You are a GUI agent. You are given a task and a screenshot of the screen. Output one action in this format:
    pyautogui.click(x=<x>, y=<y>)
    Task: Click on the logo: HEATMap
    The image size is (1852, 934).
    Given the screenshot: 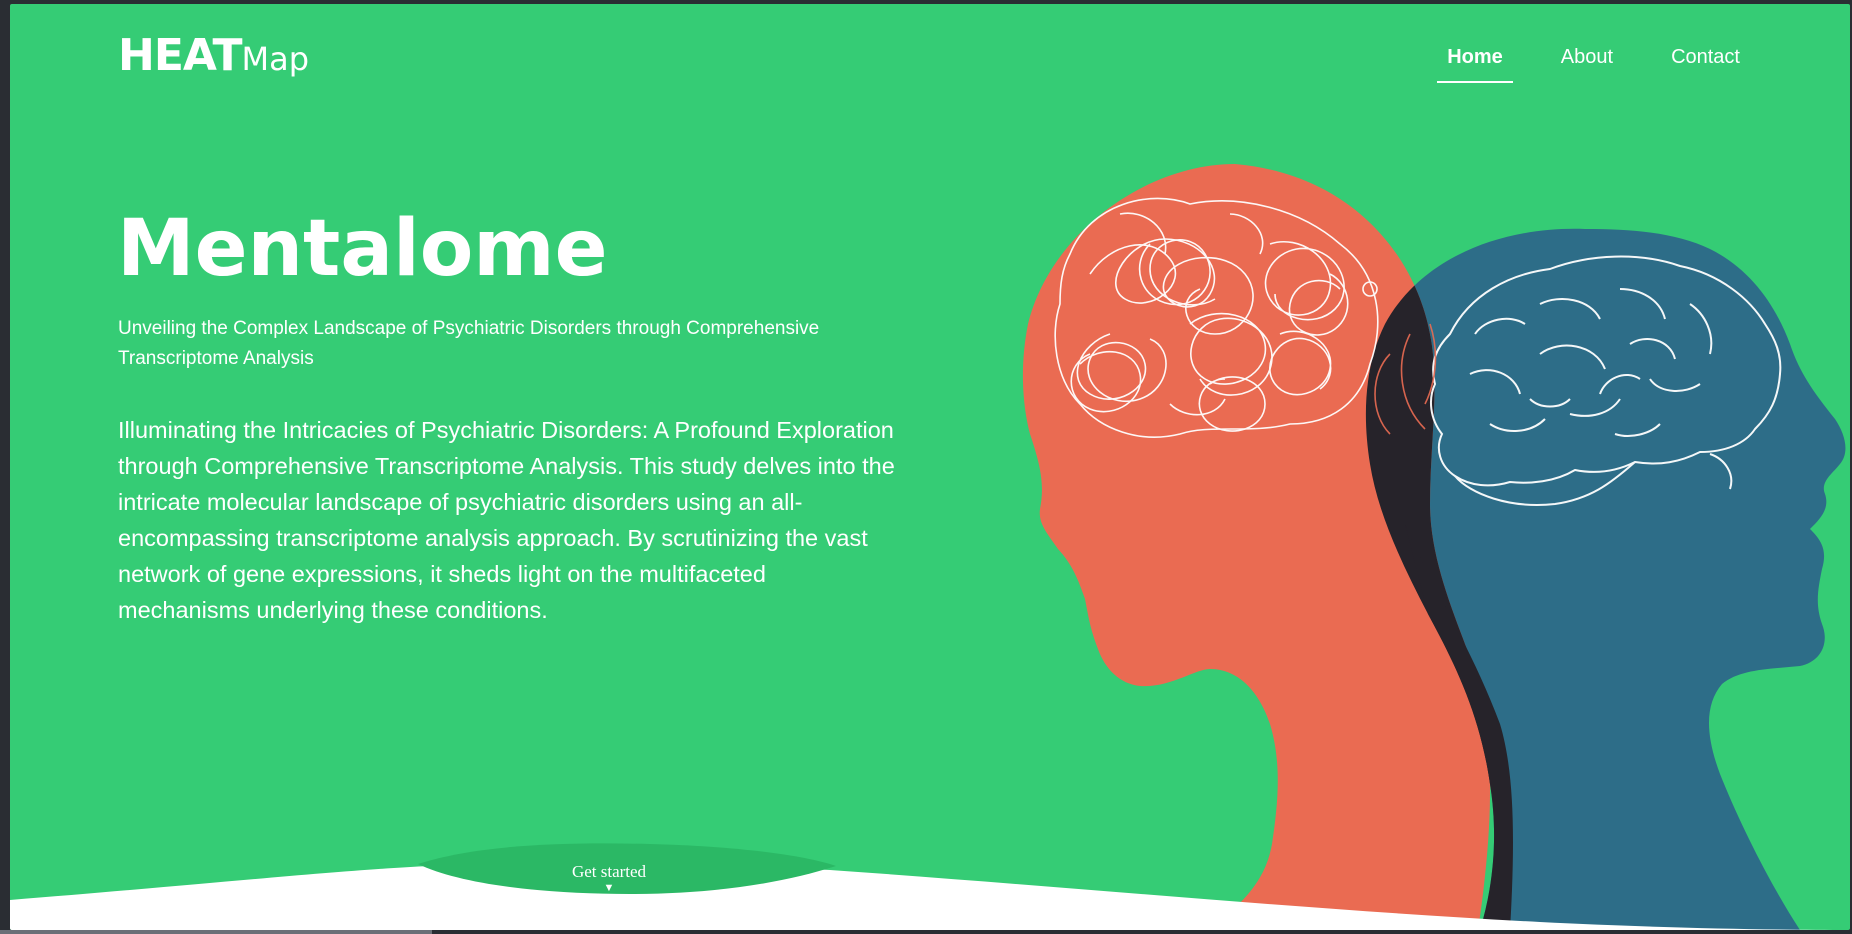 What is the action you would take?
    pyautogui.click(x=213, y=55)
    